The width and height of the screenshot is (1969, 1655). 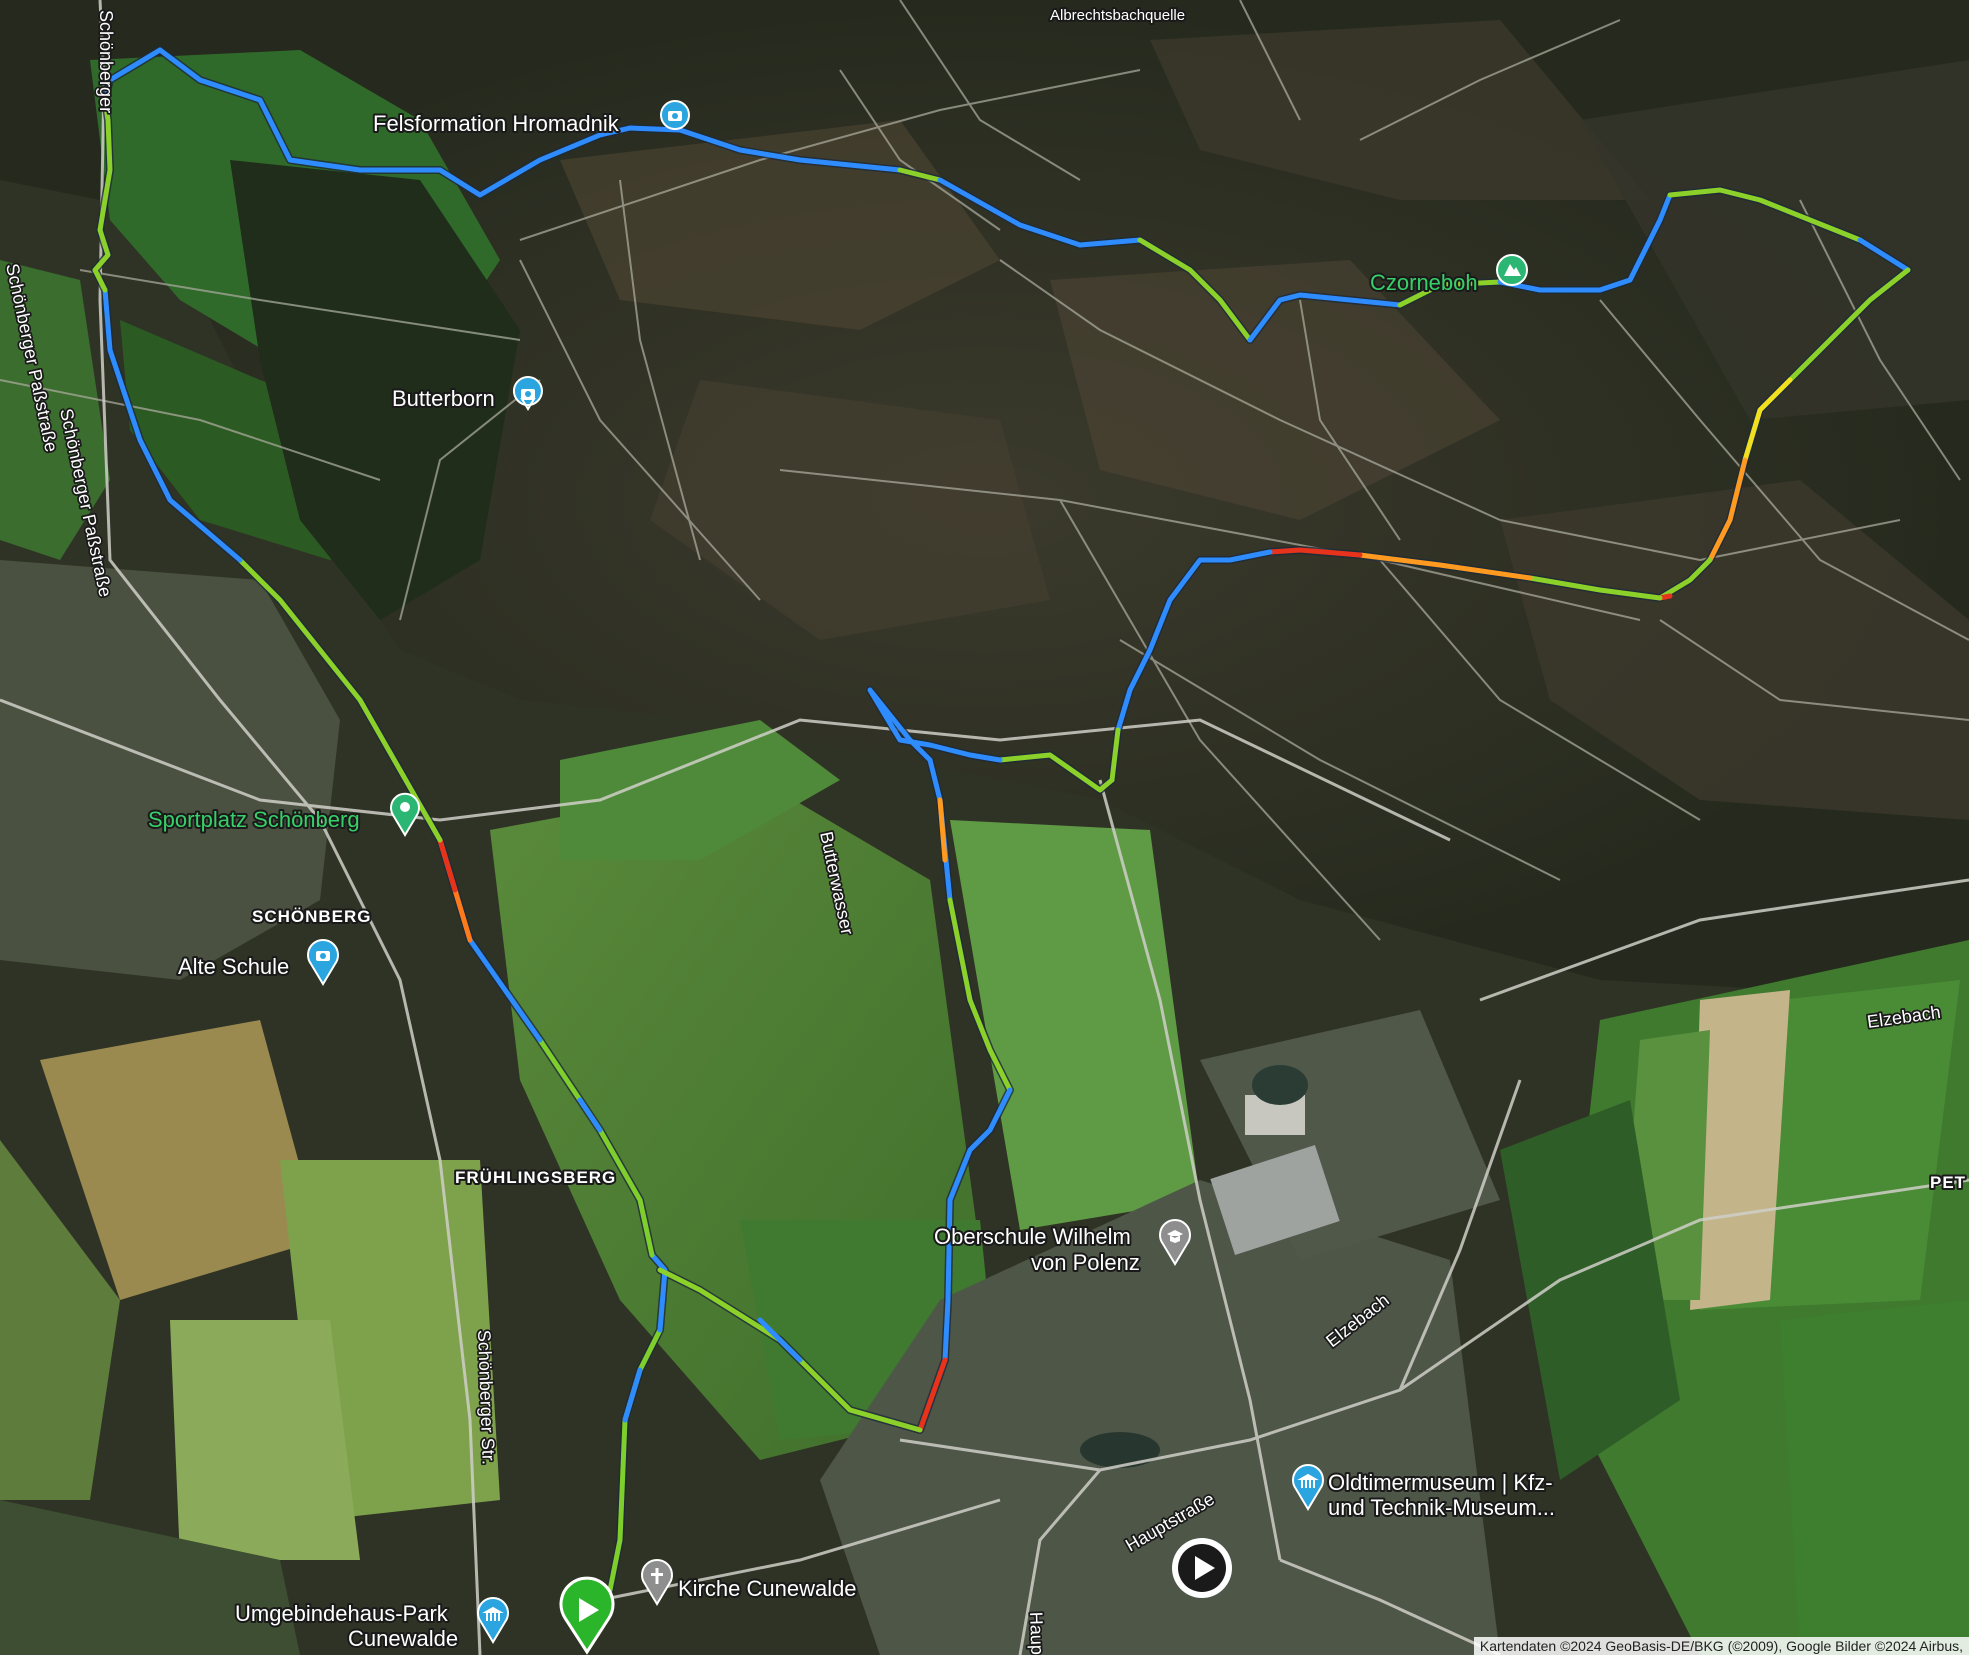 I want to click on label-felsformation: Felsformation Hromadnik, so click(x=496, y=123).